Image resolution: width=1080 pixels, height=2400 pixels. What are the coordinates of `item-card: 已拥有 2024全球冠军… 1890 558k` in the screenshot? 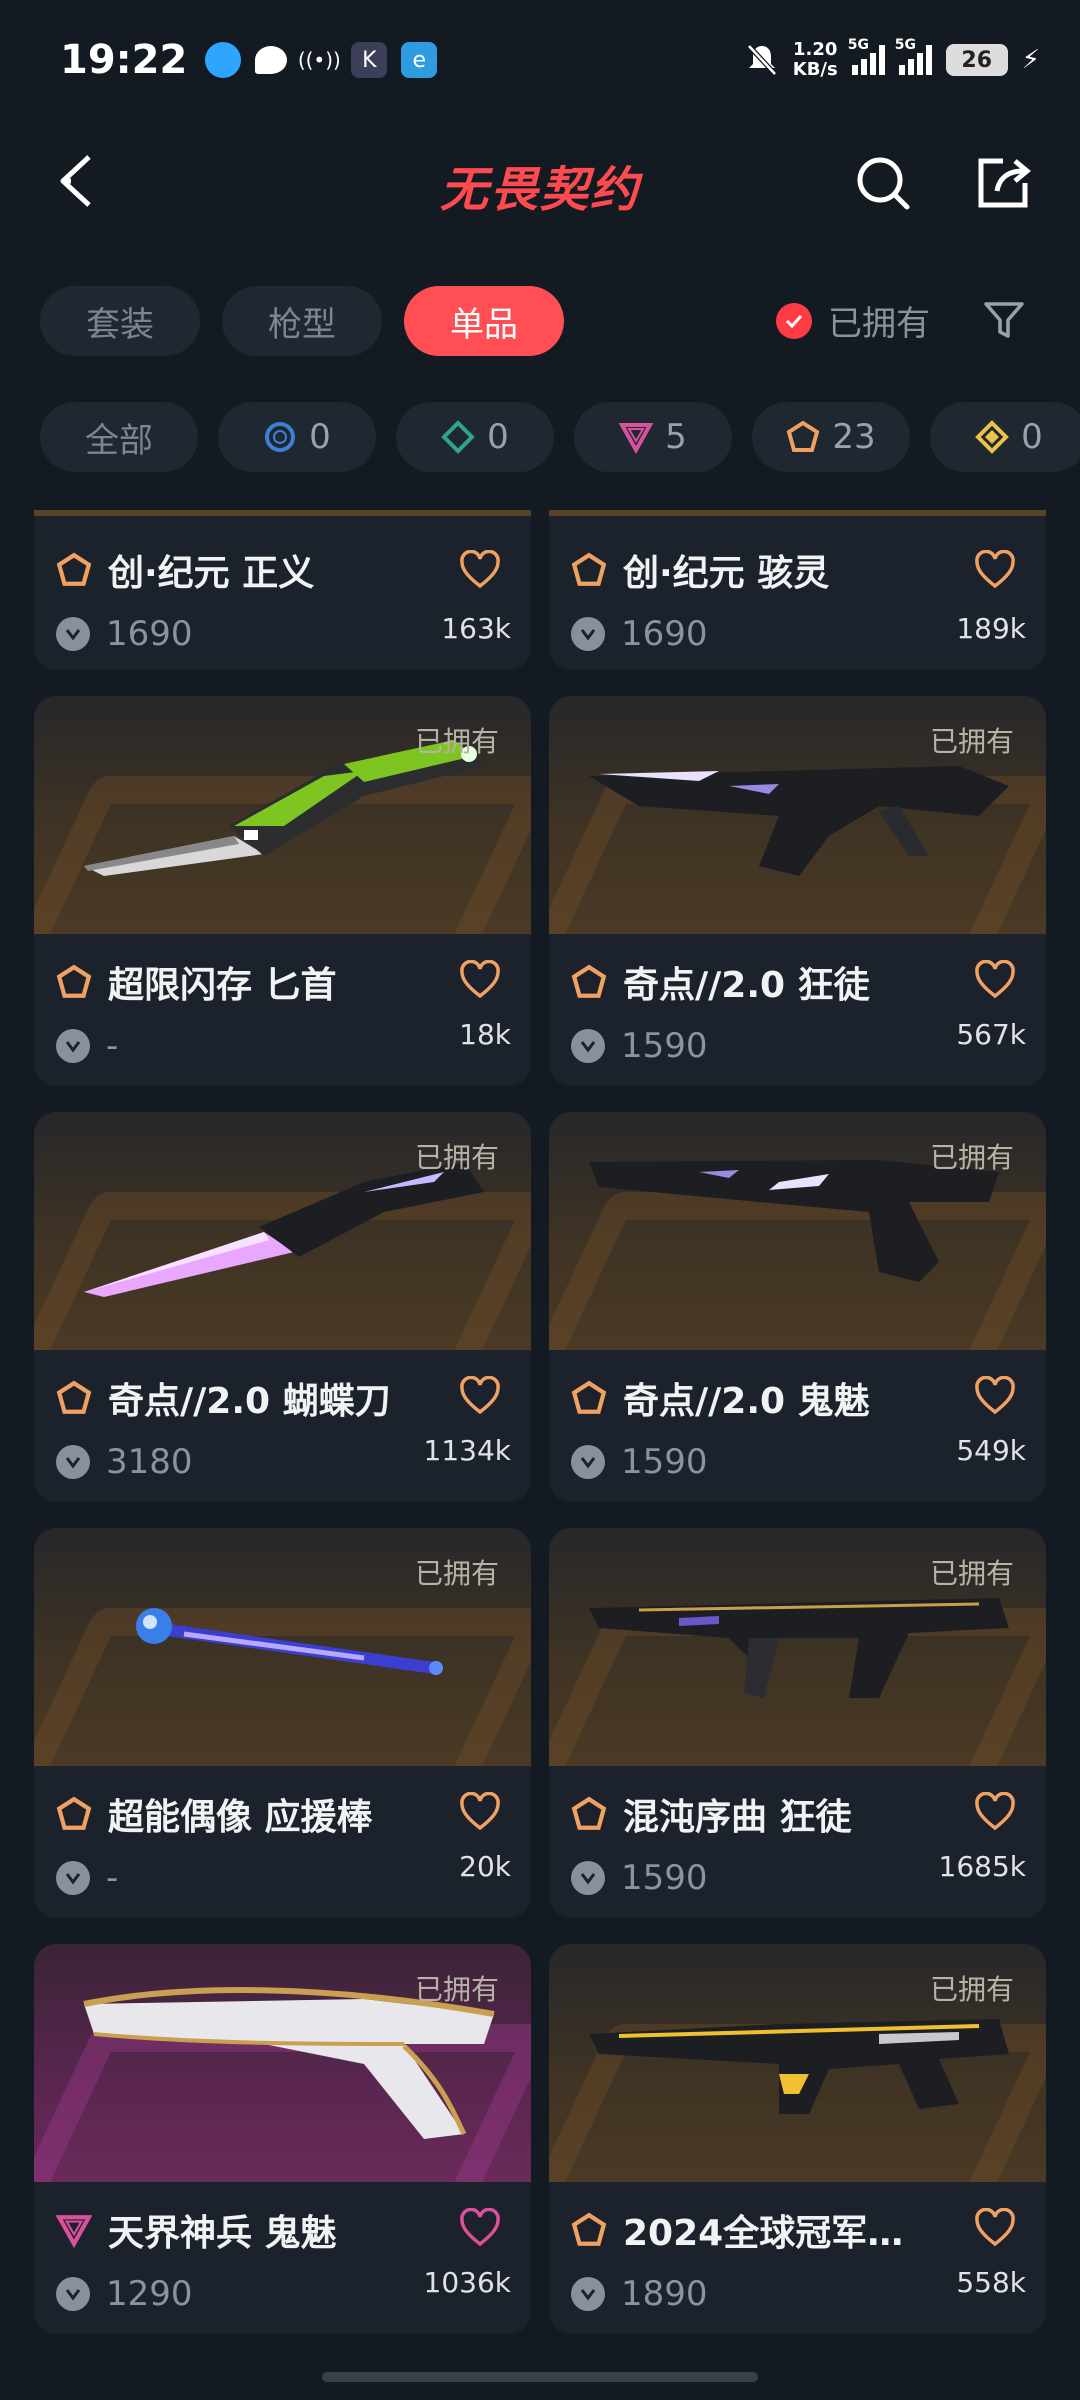 It's located at (797, 2139).